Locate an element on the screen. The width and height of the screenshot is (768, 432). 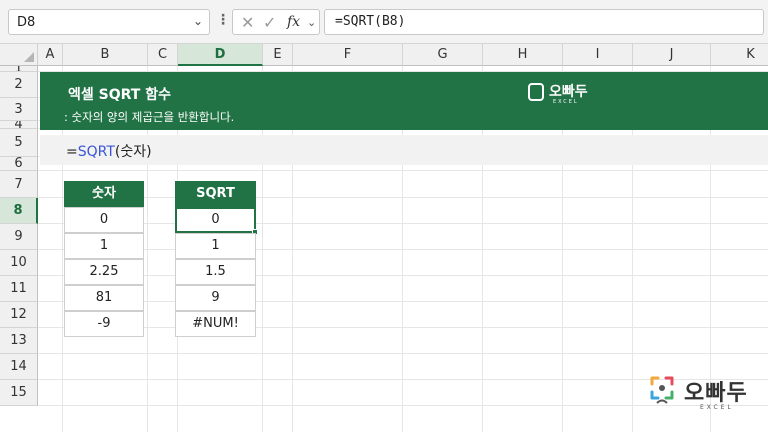
column-header-h: H is located at coordinates (523, 55).